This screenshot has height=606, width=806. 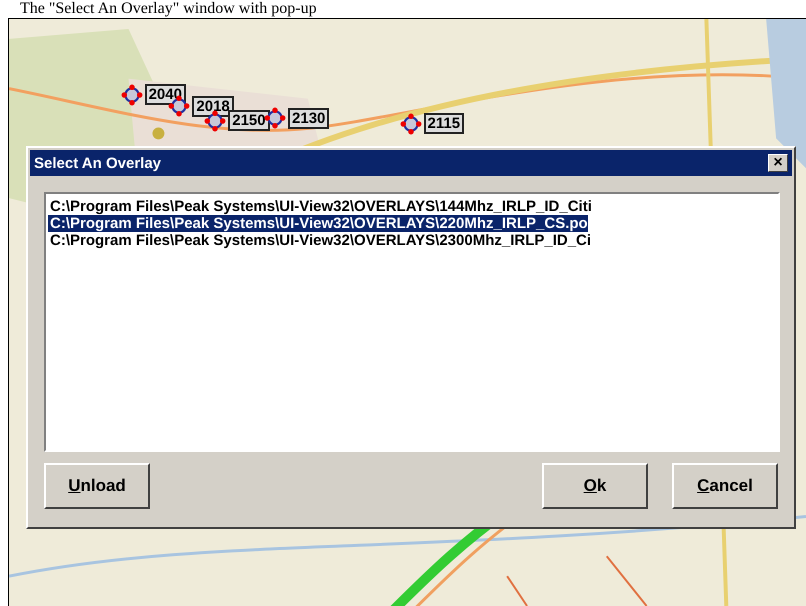 I want to click on station-label: 2130, so click(x=309, y=118).